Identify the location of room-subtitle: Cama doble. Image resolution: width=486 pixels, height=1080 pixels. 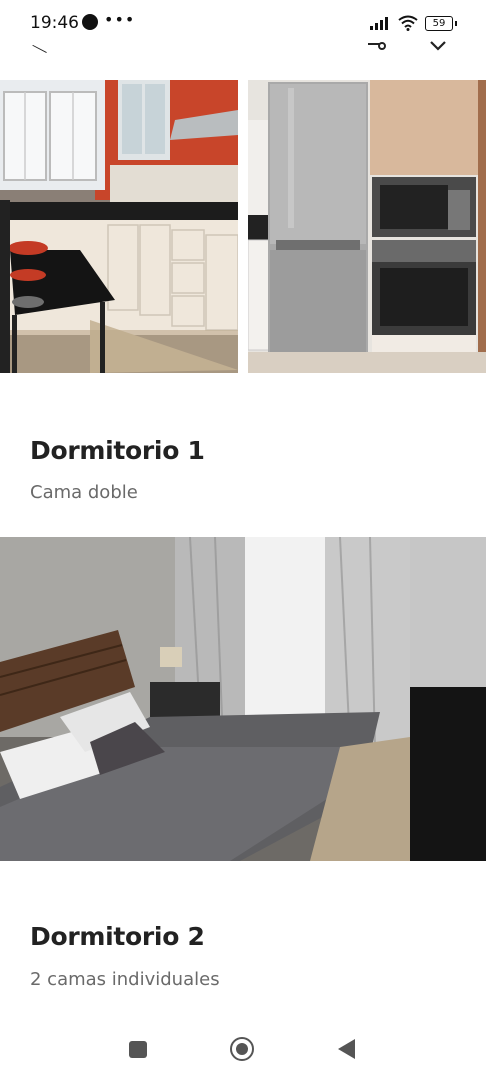
(84, 492).